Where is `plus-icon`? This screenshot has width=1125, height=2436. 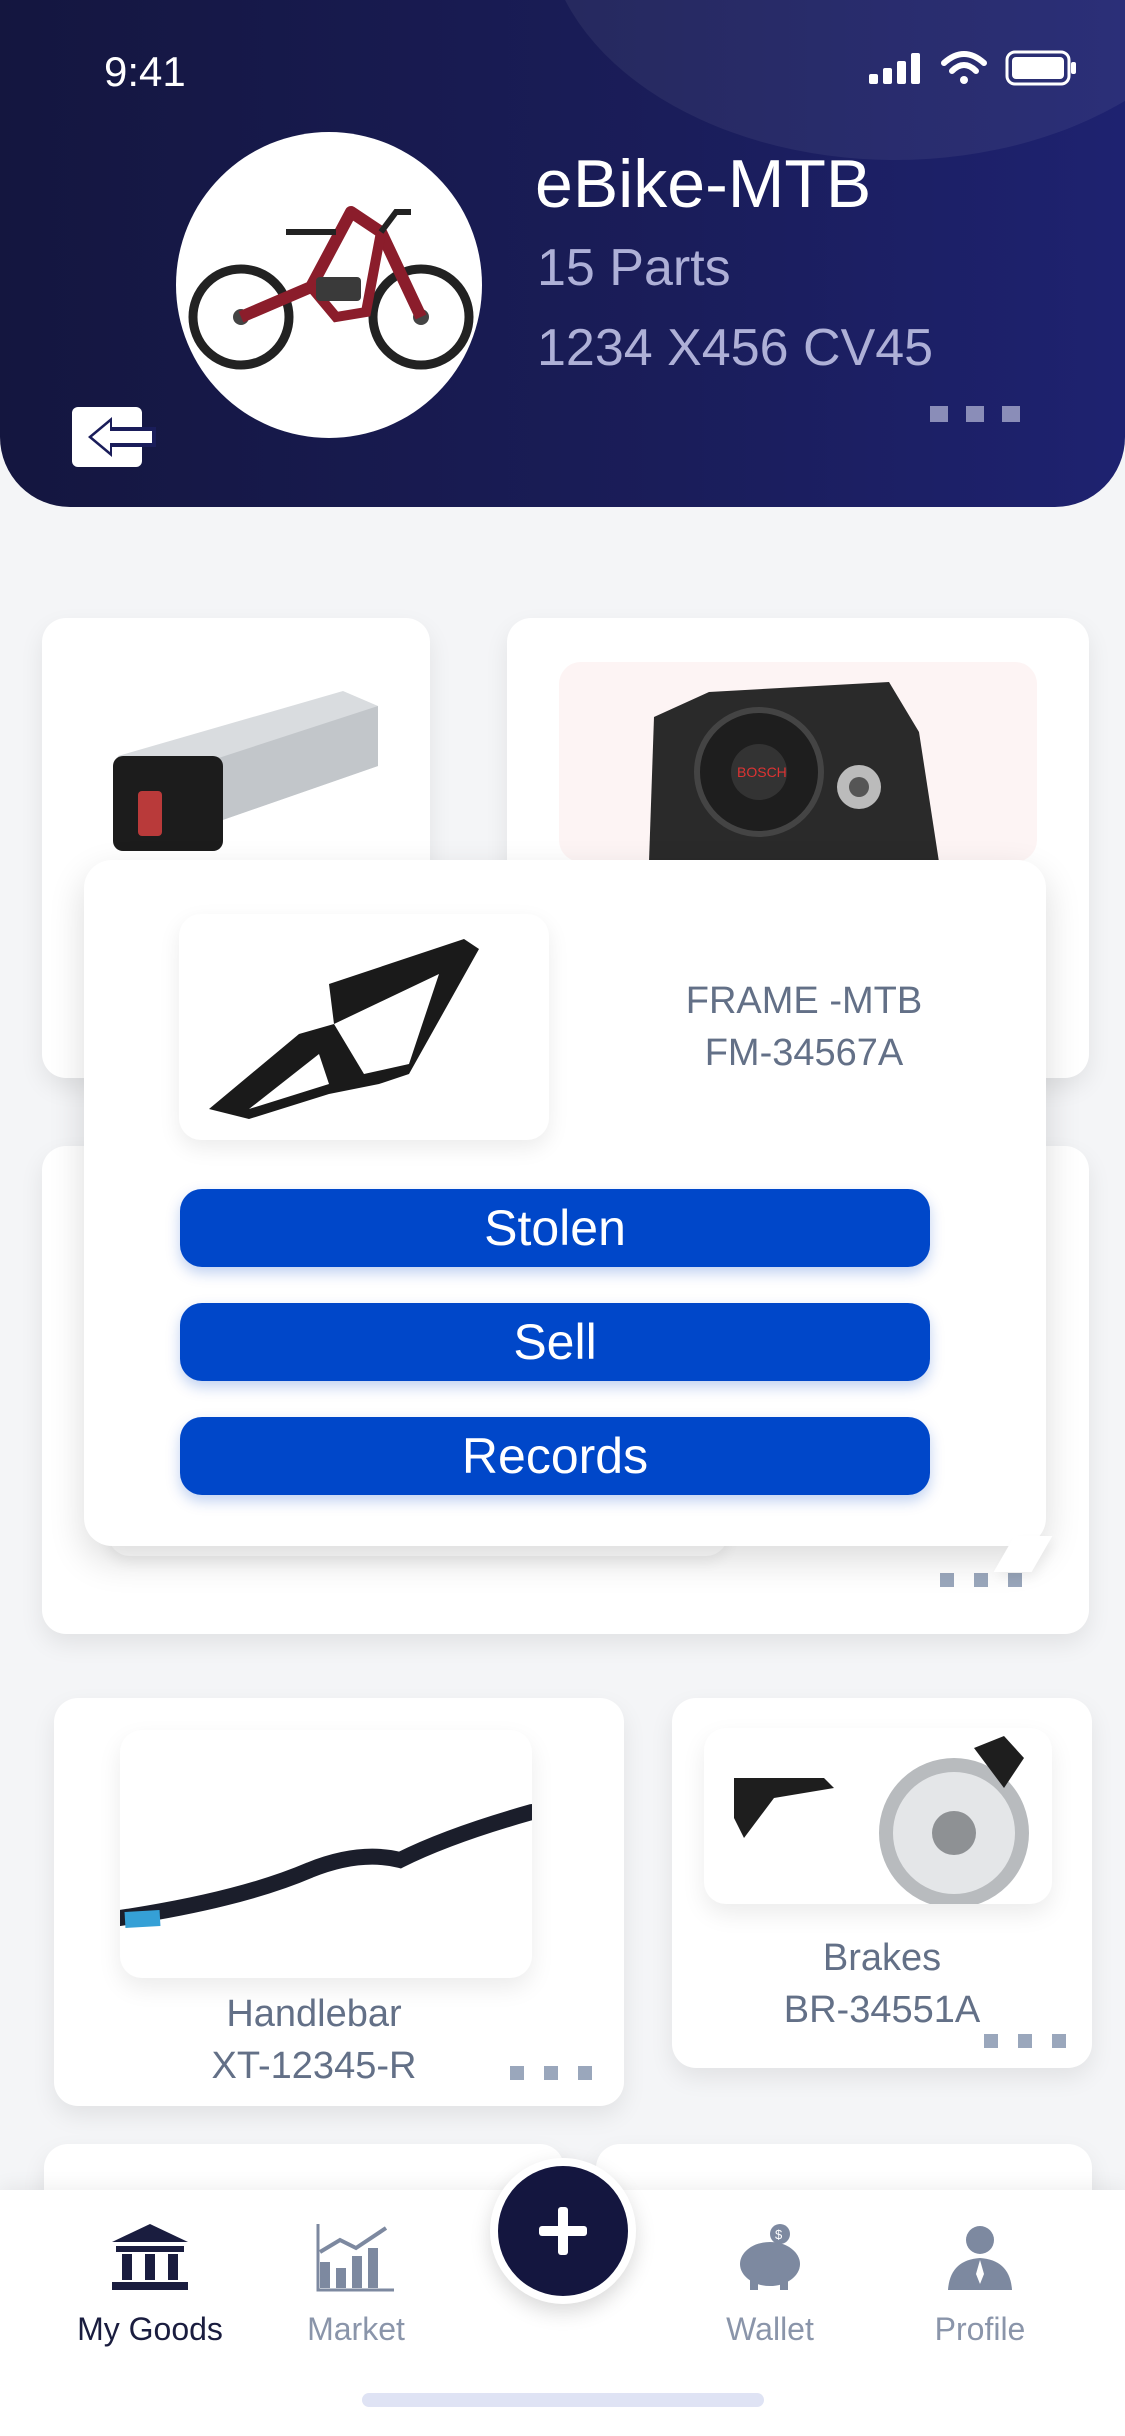
plus-icon is located at coordinates (563, 2231).